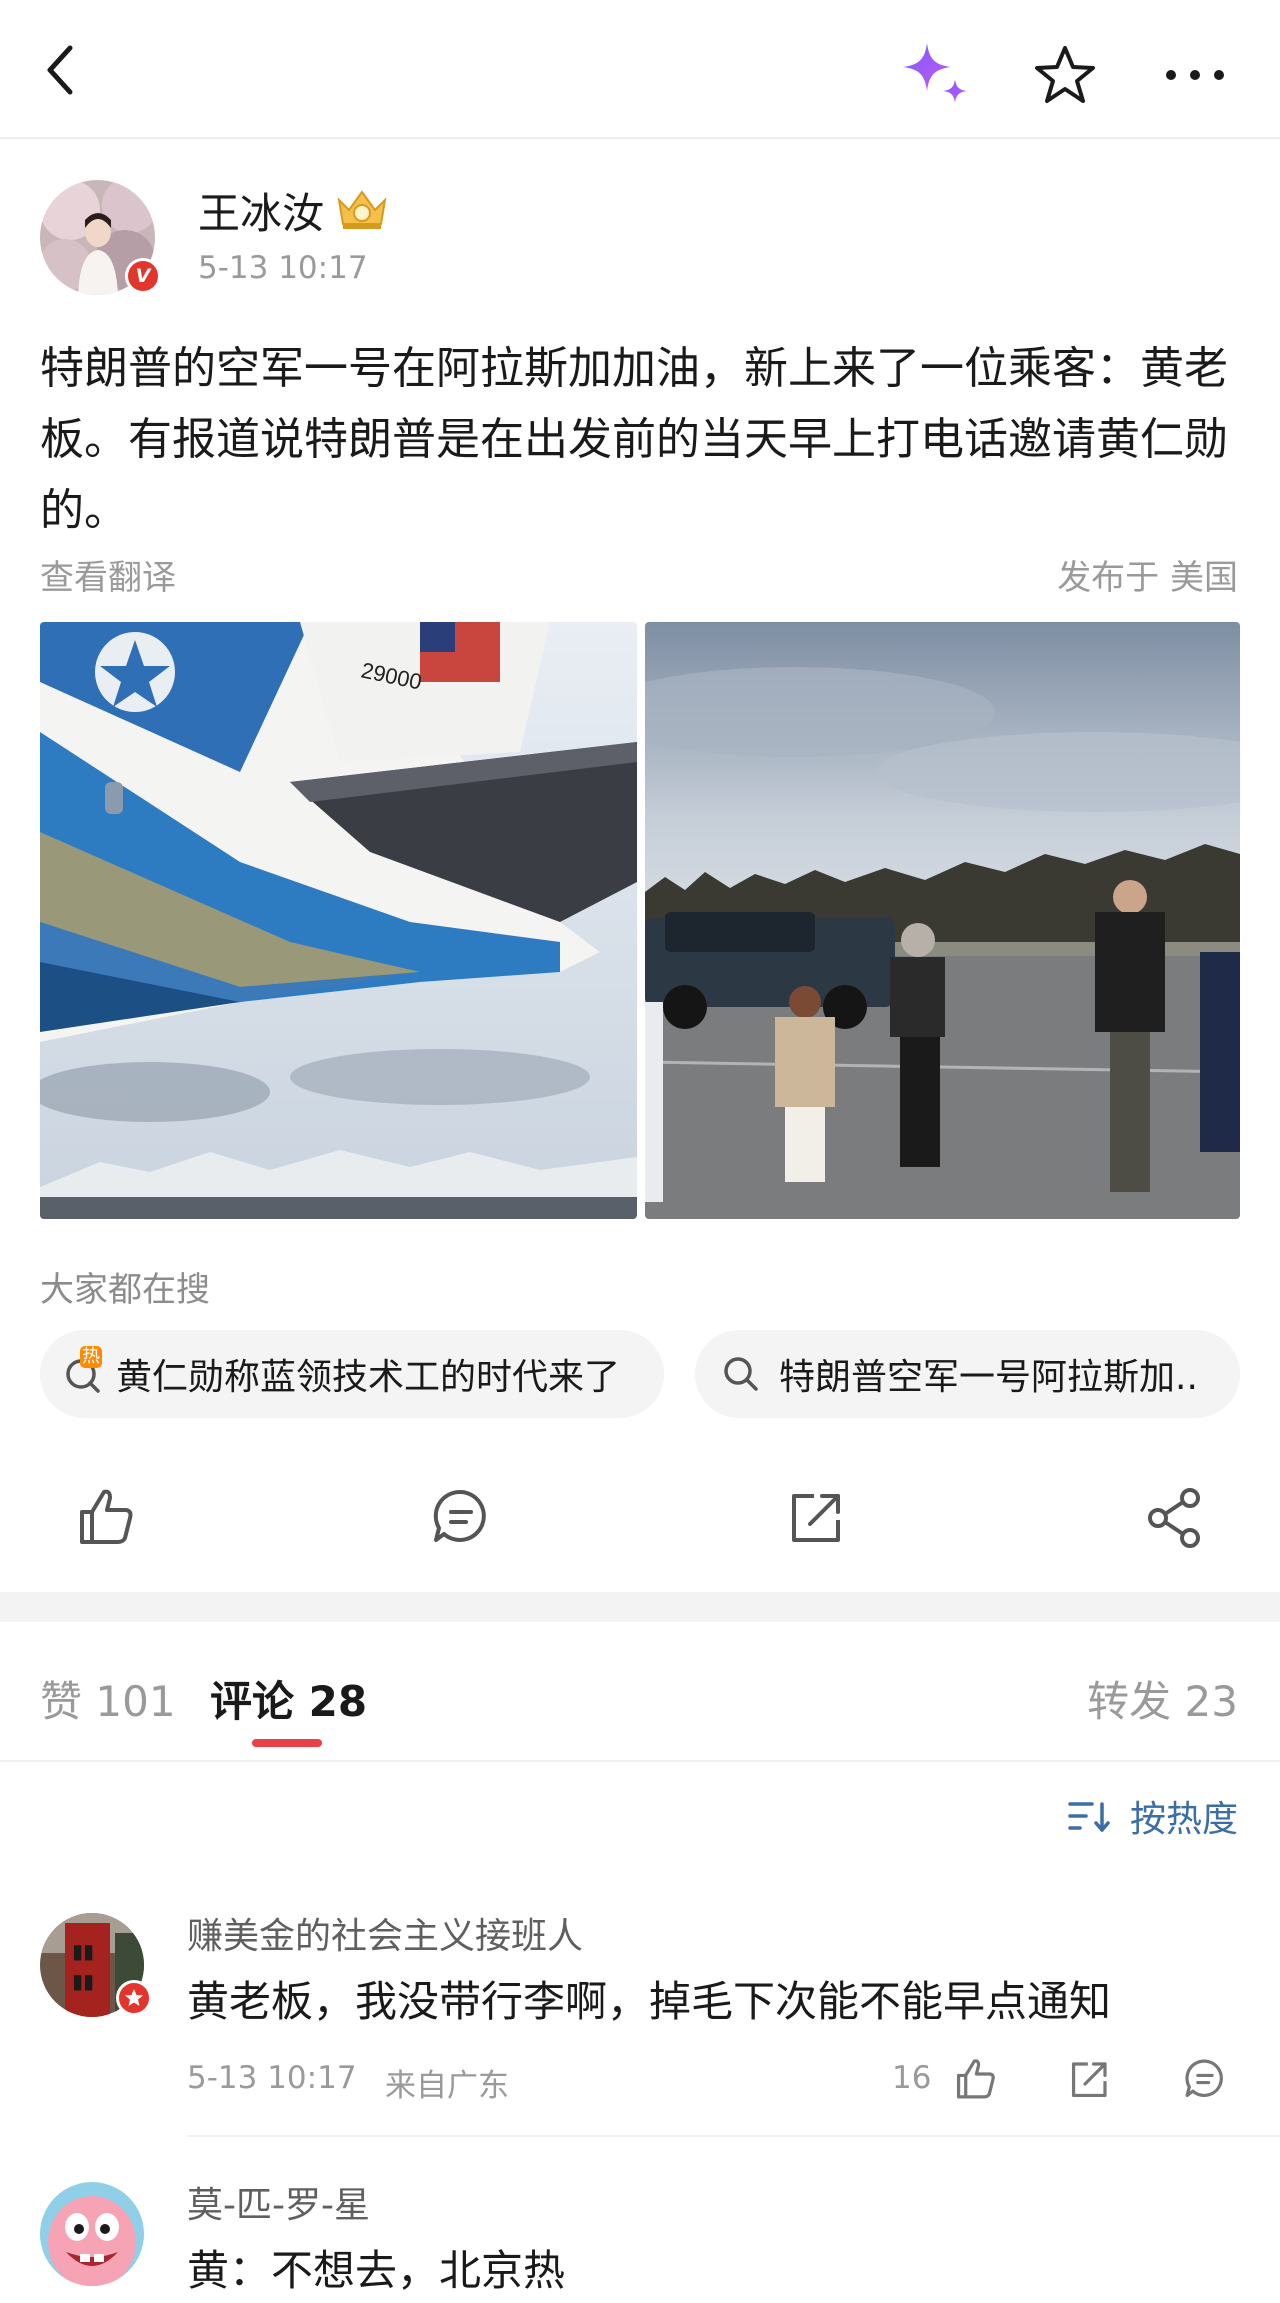  I want to click on trending-pill-2: 特朗普空军一号阿拉斯加.., so click(967, 1374).